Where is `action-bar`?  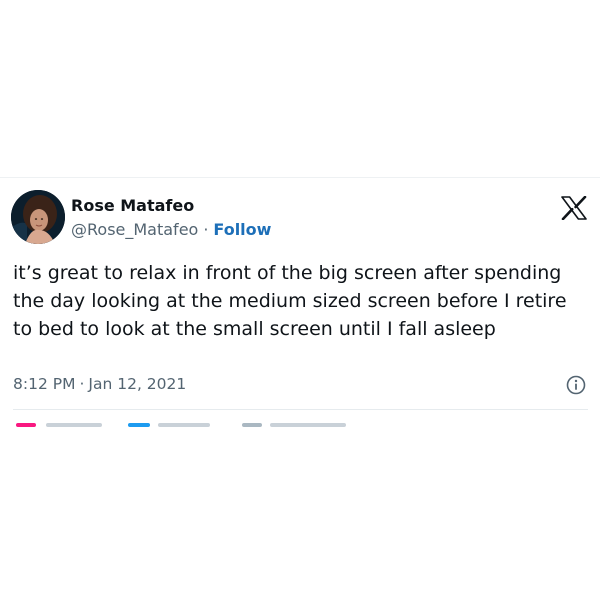 action-bar is located at coordinates (300, 425).